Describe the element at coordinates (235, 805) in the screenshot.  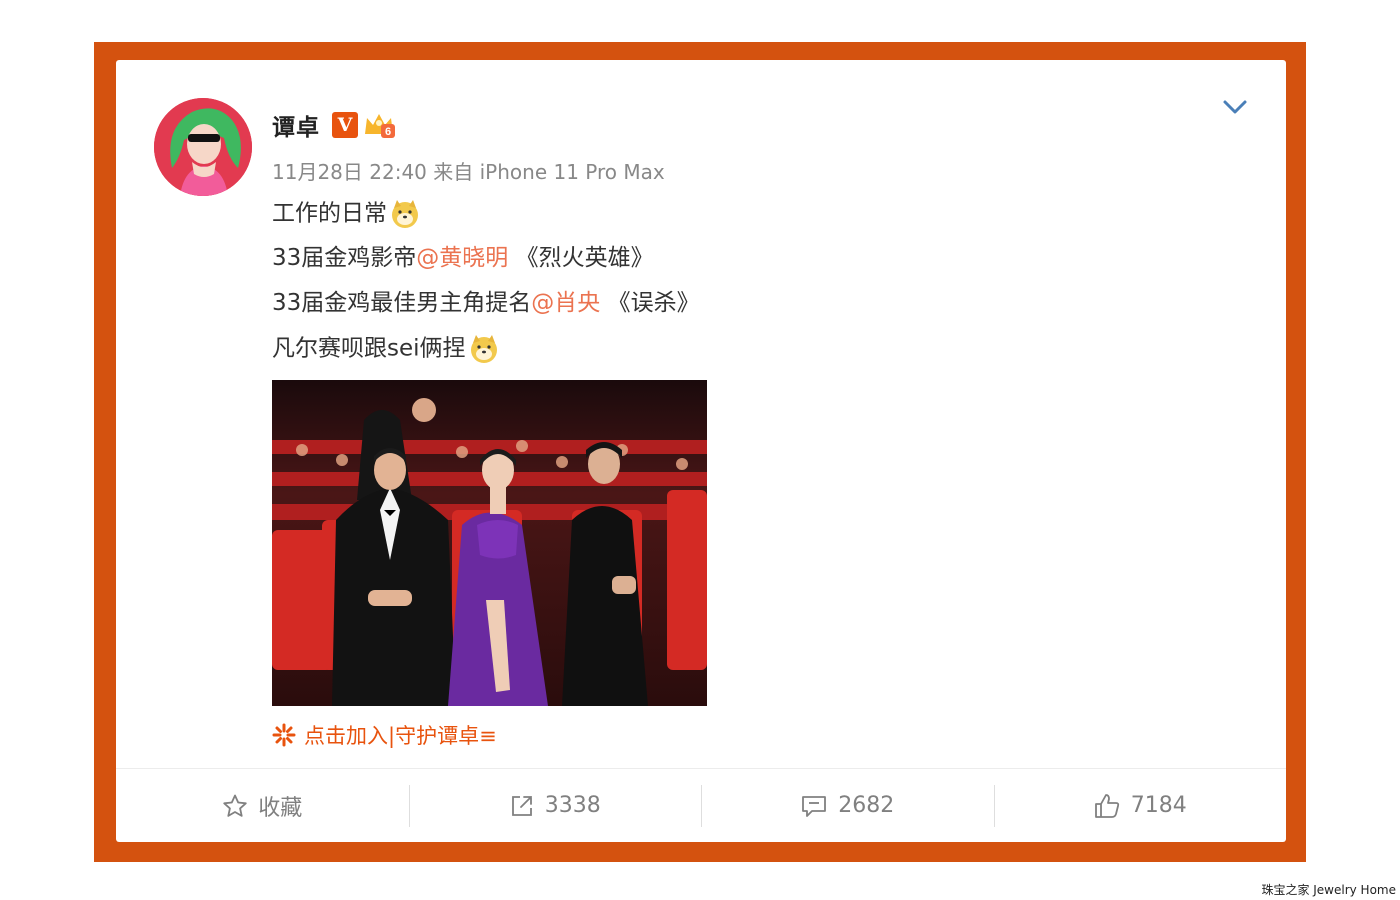
I see `star-icon` at that location.